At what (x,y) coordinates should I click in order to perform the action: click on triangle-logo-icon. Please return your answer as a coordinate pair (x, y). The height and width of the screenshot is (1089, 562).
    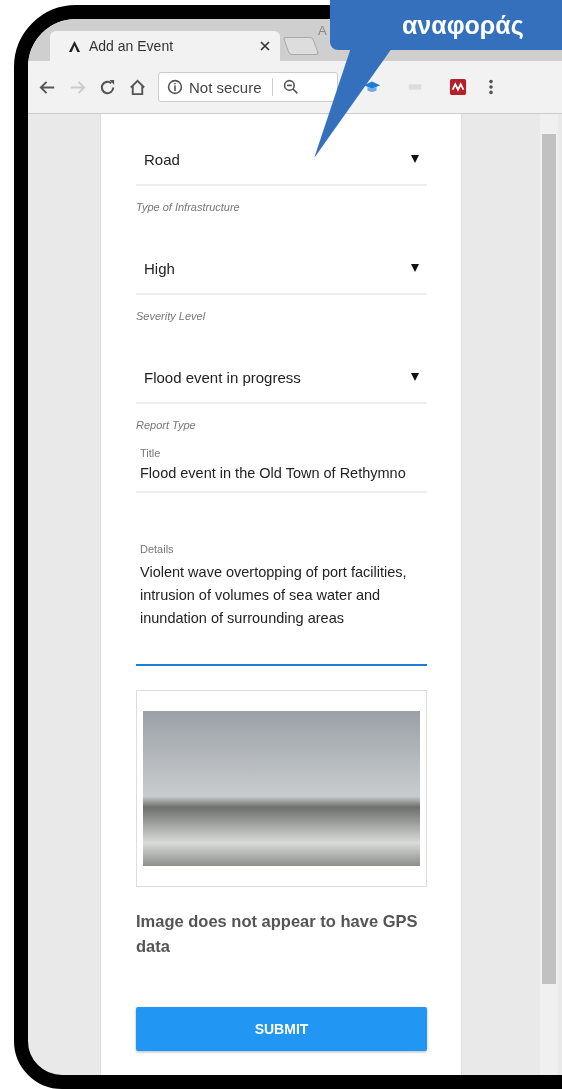
    Looking at the image, I should click on (74, 46).